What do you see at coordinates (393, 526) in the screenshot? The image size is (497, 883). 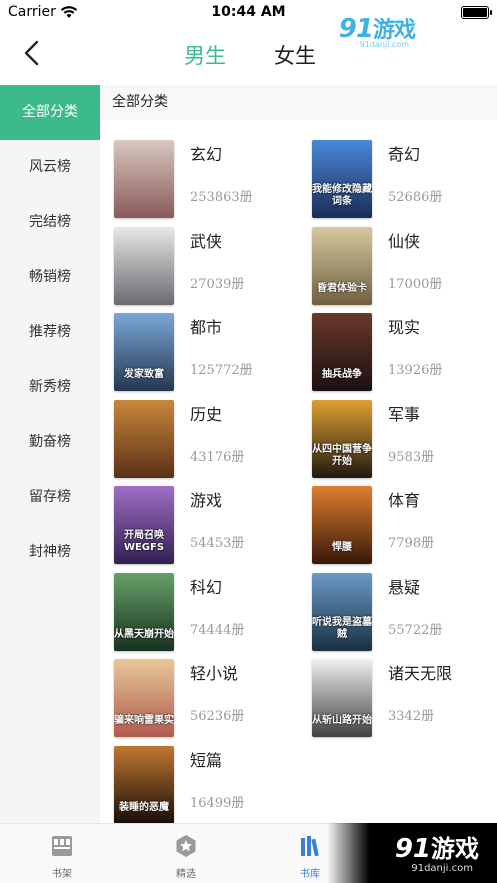 I see `category-item: 悍腰 体育 7798册` at bounding box center [393, 526].